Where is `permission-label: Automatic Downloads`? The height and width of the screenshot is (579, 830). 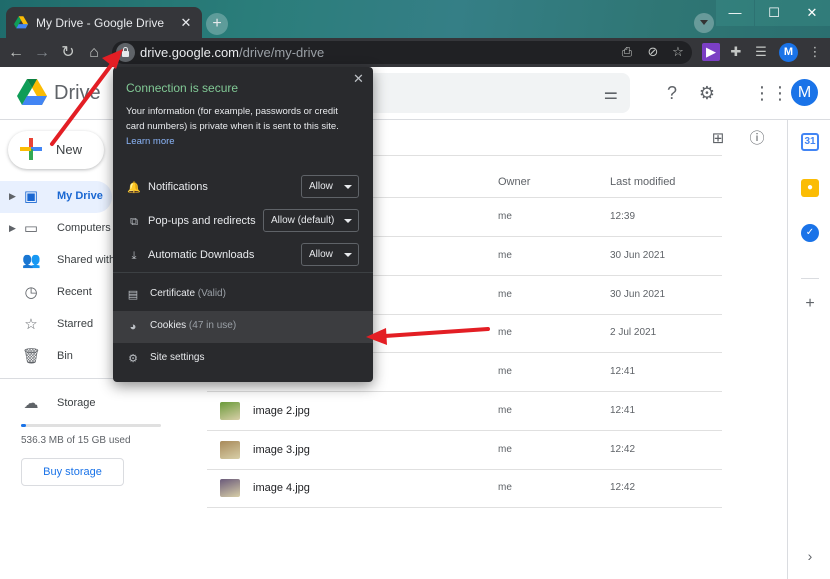
permission-label: Automatic Downloads is located at coordinates (201, 255).